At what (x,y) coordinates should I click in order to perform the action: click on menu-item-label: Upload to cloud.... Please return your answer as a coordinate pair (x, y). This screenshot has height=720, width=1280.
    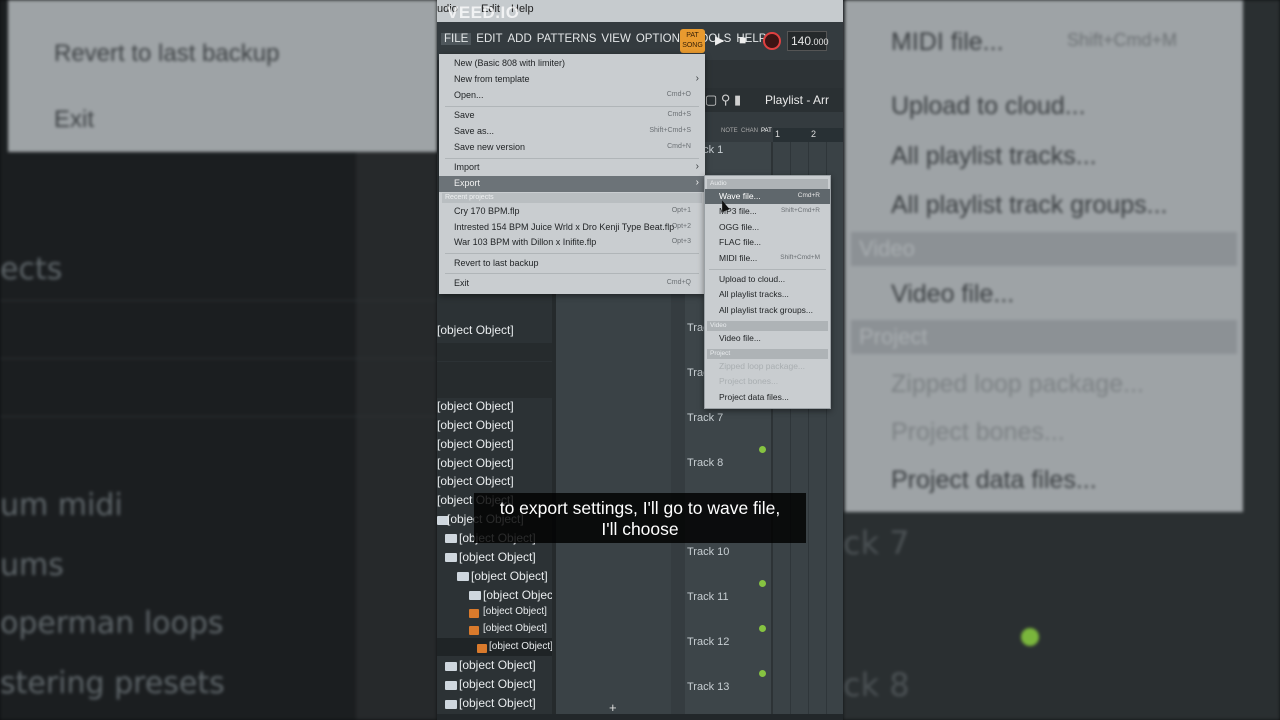
    Looking at the image, I should click on (752, 279).